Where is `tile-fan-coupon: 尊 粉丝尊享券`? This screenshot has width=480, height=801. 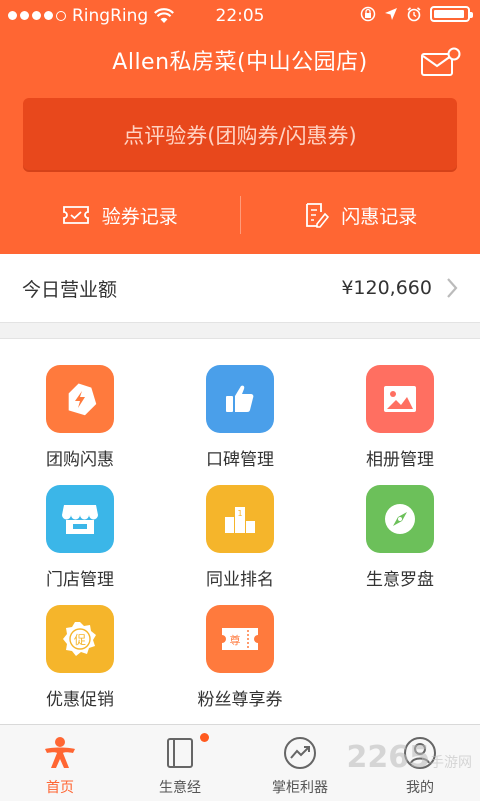
tile-fan-coupon: 尊 粉丝尊享券 is located at coordinates (240, 639).